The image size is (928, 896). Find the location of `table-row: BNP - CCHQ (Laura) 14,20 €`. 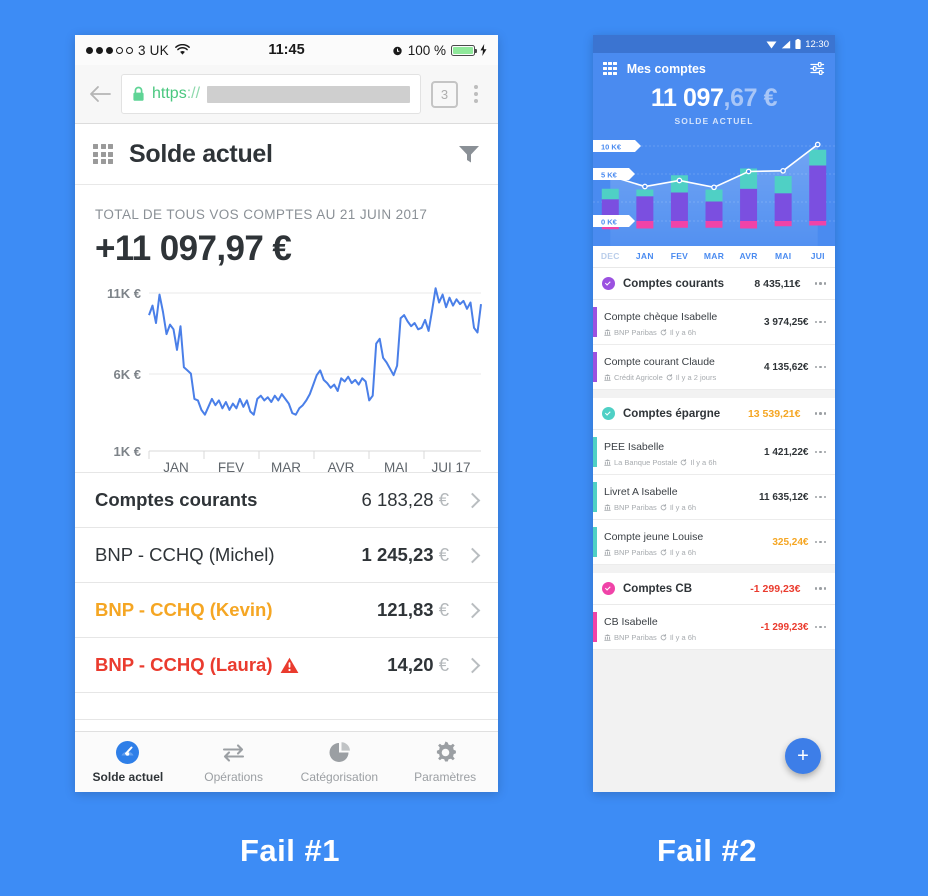

table-row: BNP - CCHQ (Laura) 14,20 € is located at coordinates (286, 665).